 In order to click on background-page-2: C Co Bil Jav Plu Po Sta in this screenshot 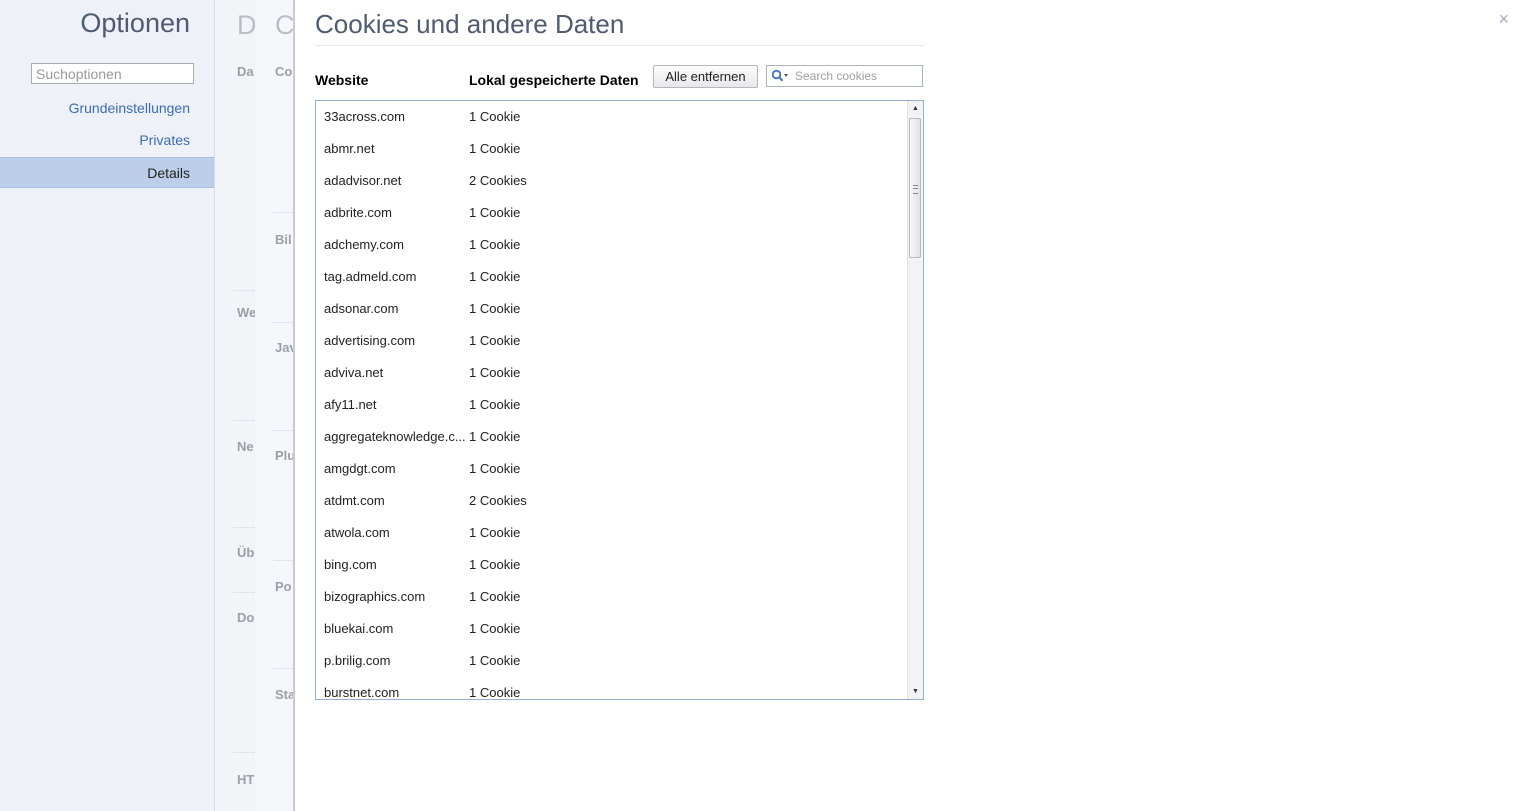, I will do `click(275, 405)`.